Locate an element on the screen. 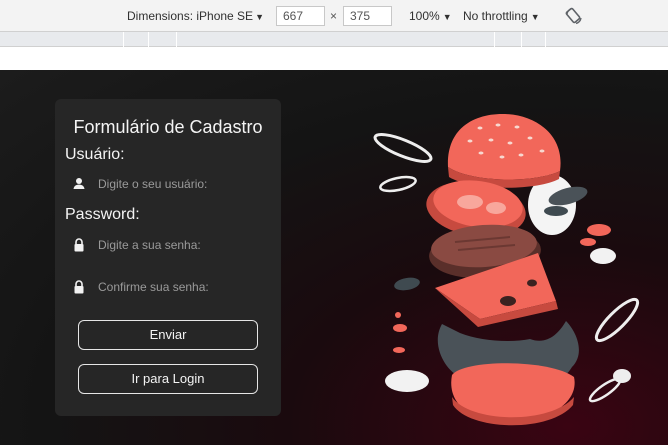 The height and width of the screenshot is (445, 668). submit-button: Enviar is located at coordinates (168, 335).